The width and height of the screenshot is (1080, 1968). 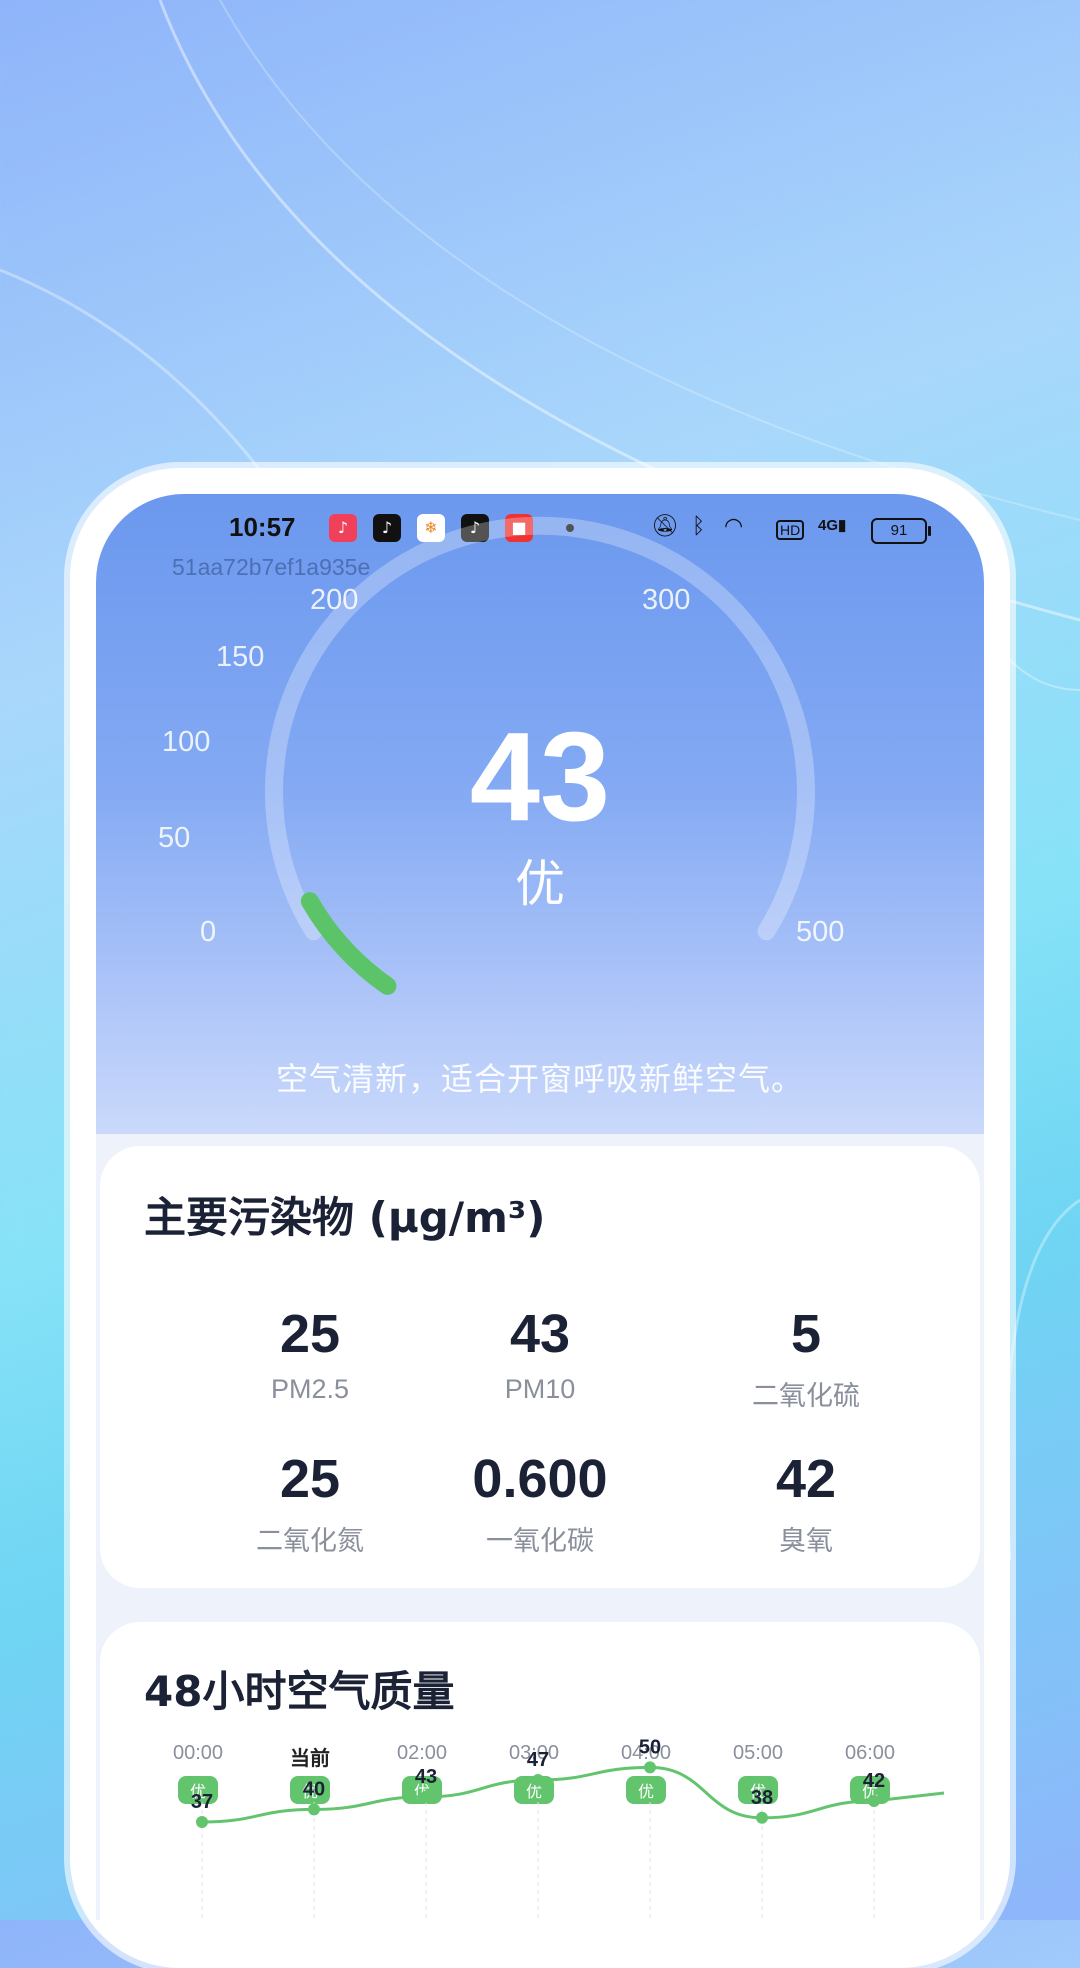 I want to click on pollutant-item: 0.600 一氧化碳, so click(x=540, y=1503).